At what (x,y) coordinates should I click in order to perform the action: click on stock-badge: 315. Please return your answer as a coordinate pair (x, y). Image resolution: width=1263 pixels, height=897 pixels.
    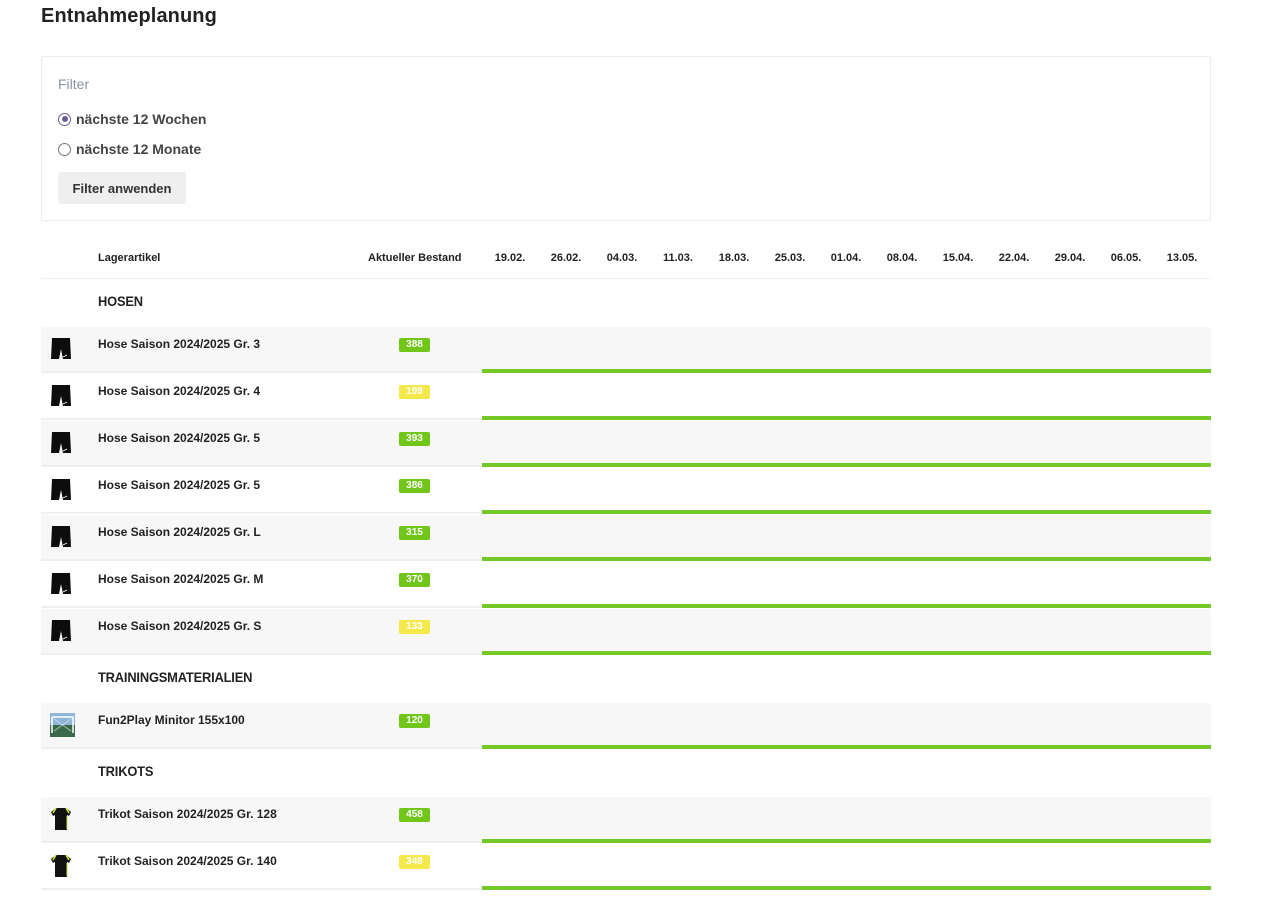
    Looking at the image, I should click on (414, 533).